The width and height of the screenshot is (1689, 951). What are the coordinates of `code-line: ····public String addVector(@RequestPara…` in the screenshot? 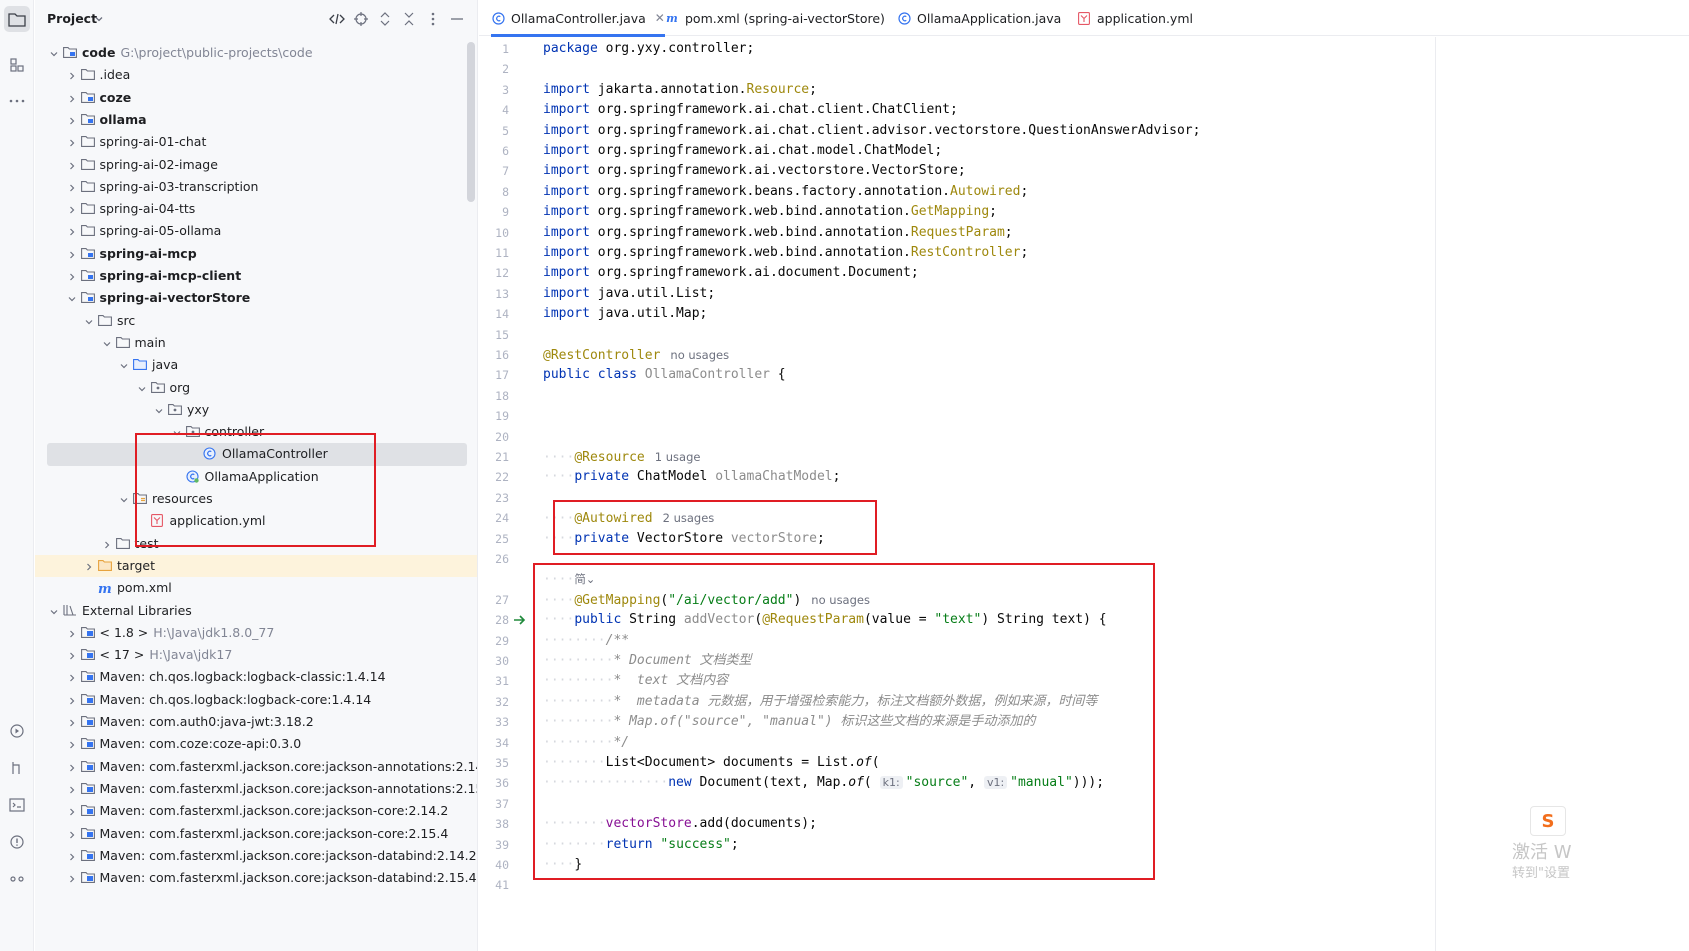 It's located at (825, 620).